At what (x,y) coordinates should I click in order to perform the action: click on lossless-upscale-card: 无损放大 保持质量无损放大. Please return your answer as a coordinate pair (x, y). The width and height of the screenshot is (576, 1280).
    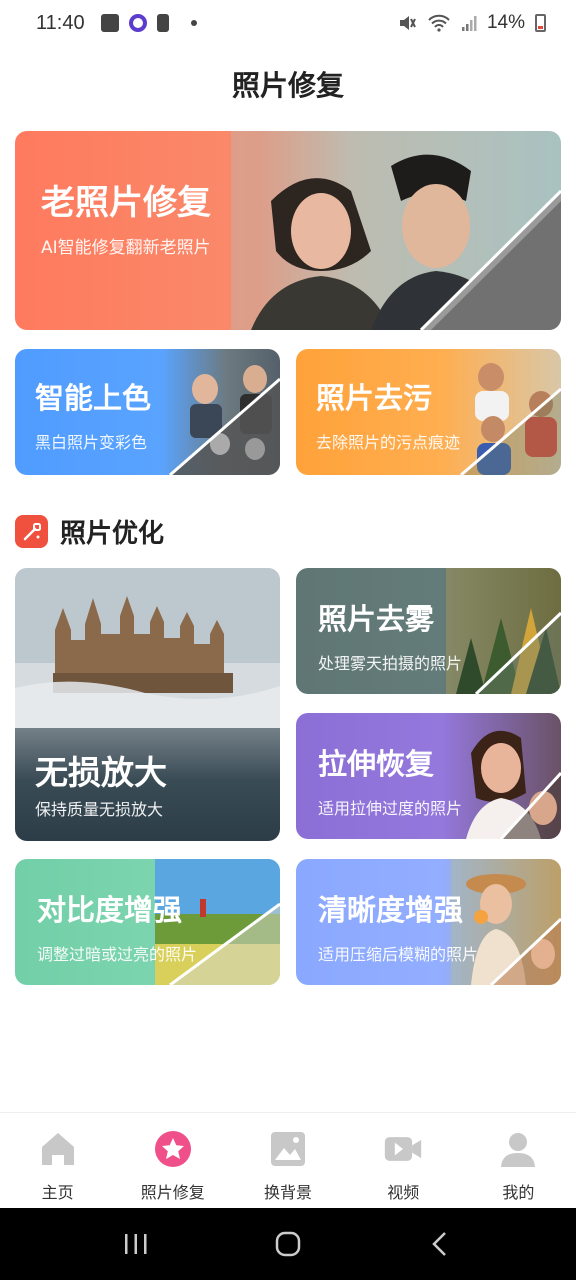
    Looking at the image, I should click on (147, 704).